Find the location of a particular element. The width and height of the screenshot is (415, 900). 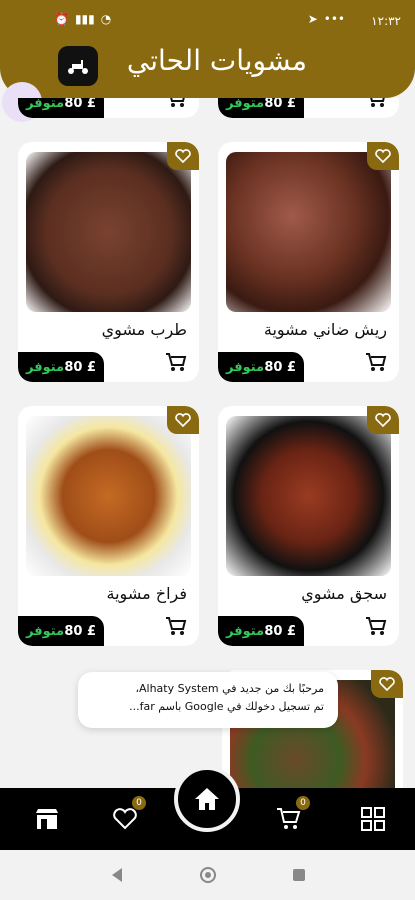

alarm-icon: ⏰ is located at coordinates (61, 19).